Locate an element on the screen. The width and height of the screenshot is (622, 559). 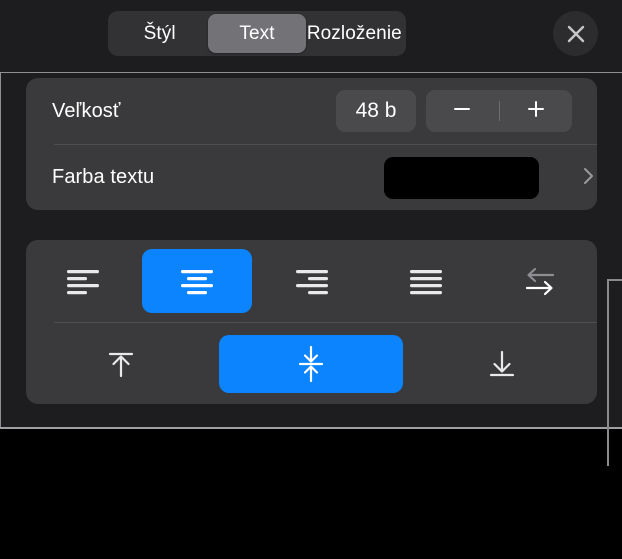
plus-icon is located at coordinates (536, 111).